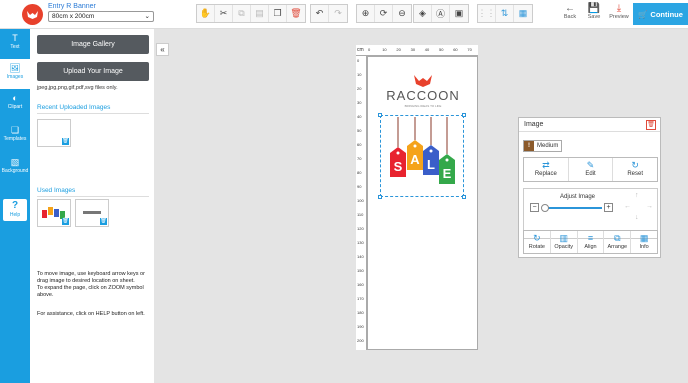 This screenshot has width=688, height=383. Describe the element at coordinates (360, 214) in the screenshot. I see `ruler-tick-label: 110` at that location.